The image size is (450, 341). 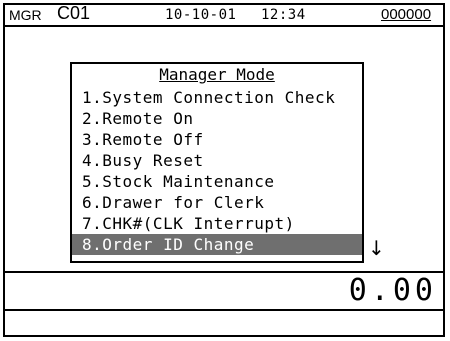 I want to click on status-bar: MGR C01 10-10-01 12:34 000000, so click(x=224, y=15).